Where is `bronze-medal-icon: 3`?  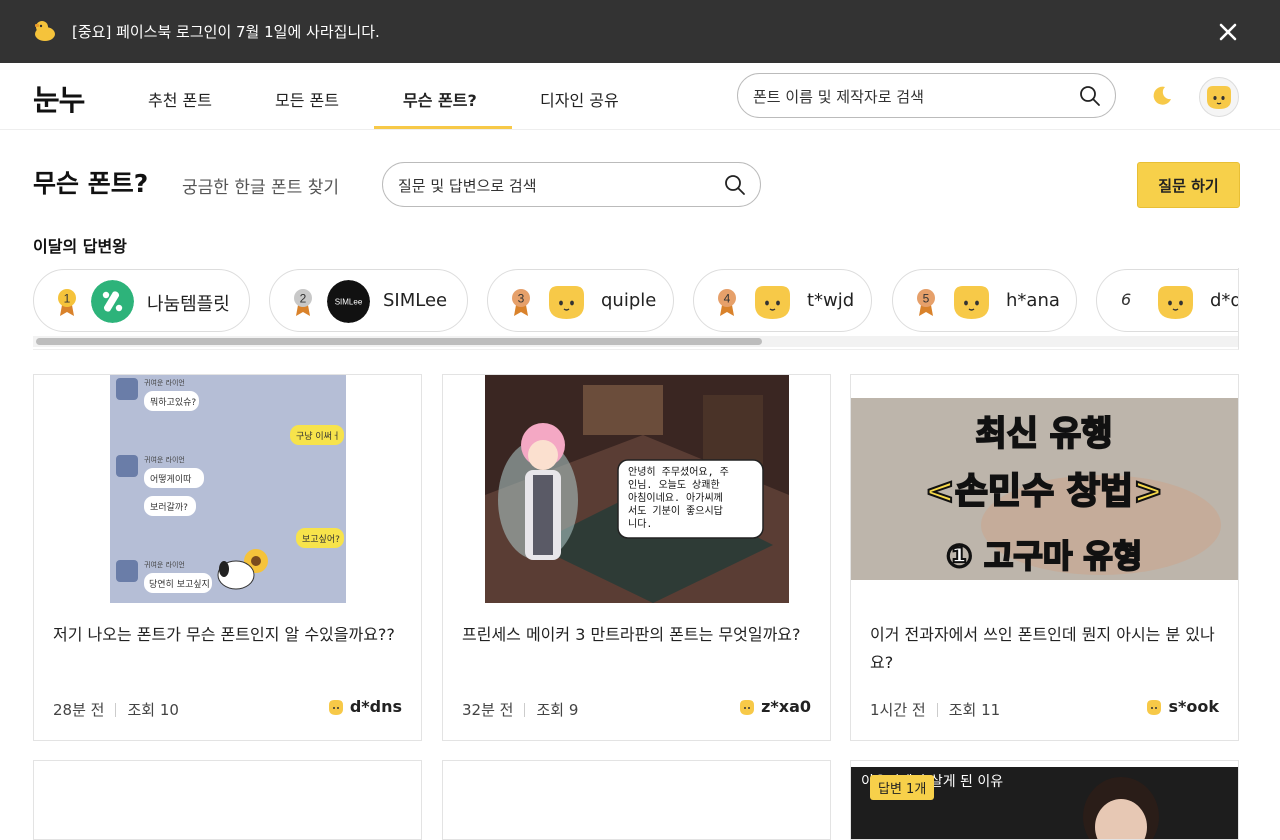 bronze-medal-icon: 3 is located at coordinates (521, 302).